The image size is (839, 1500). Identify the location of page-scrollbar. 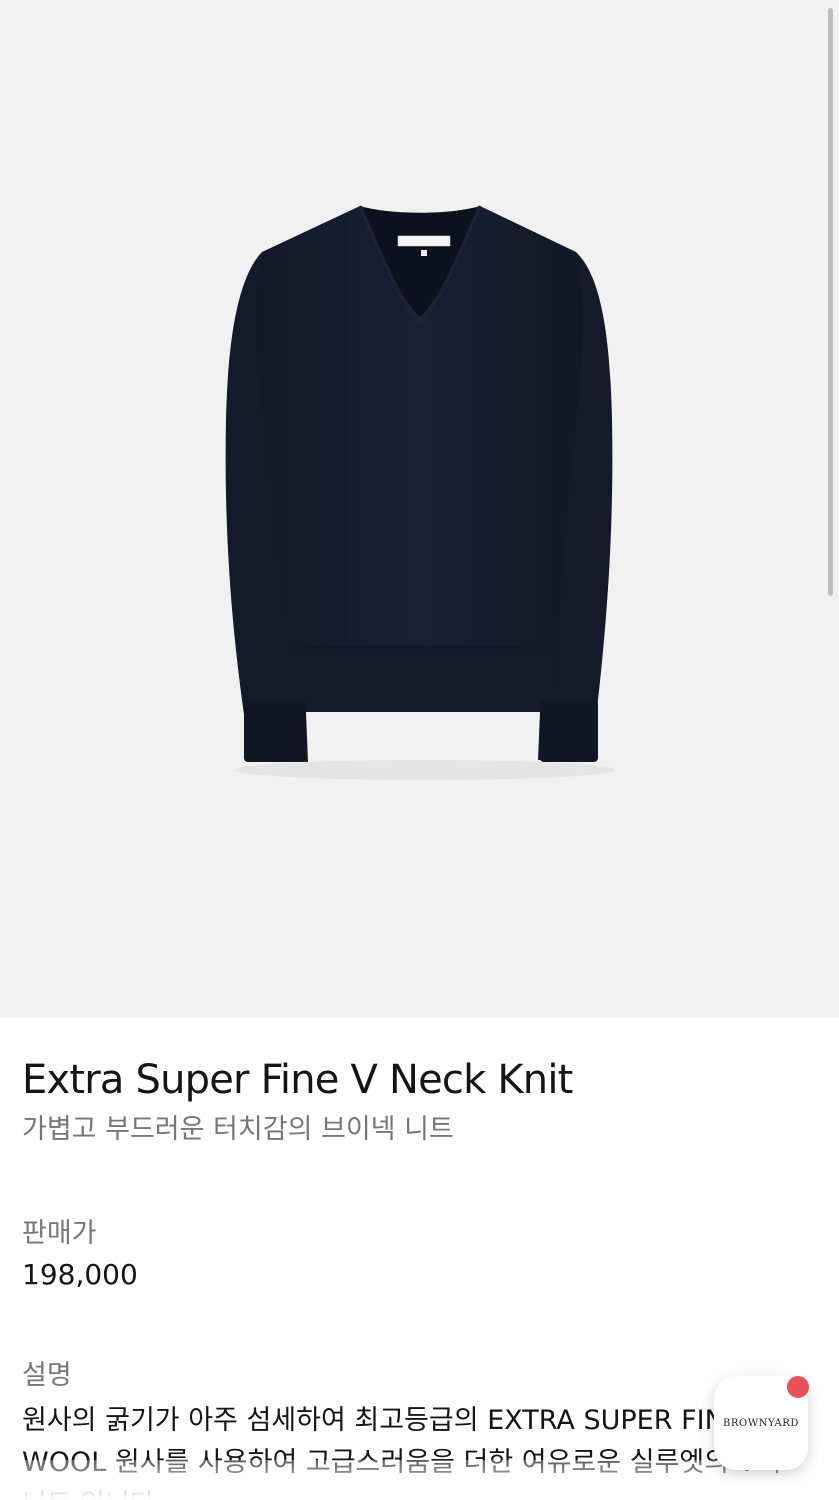
(830, 302).